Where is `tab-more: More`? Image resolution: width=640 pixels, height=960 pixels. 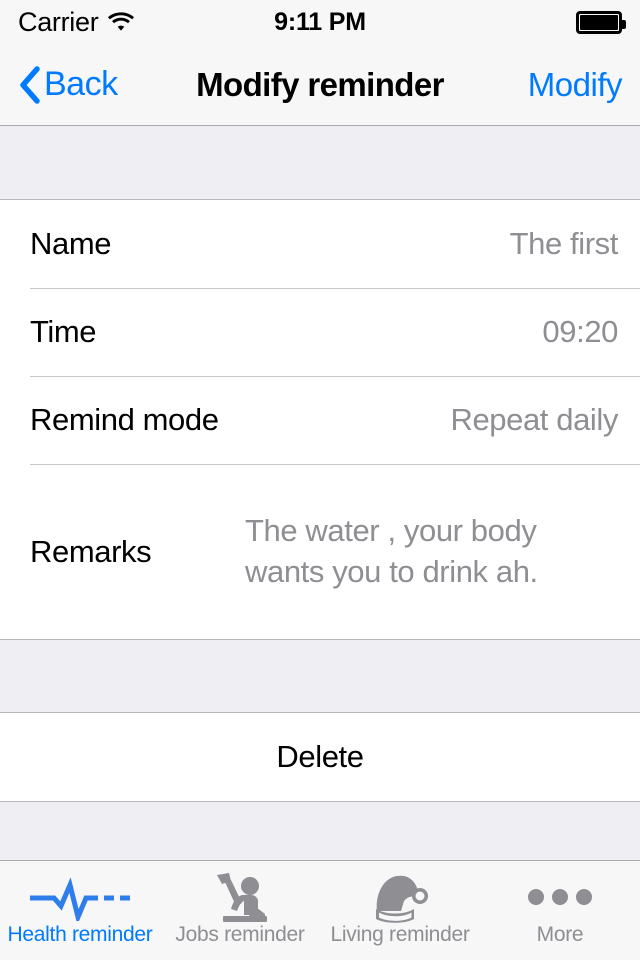
tab-more: More is located at coordinates (560, 910).